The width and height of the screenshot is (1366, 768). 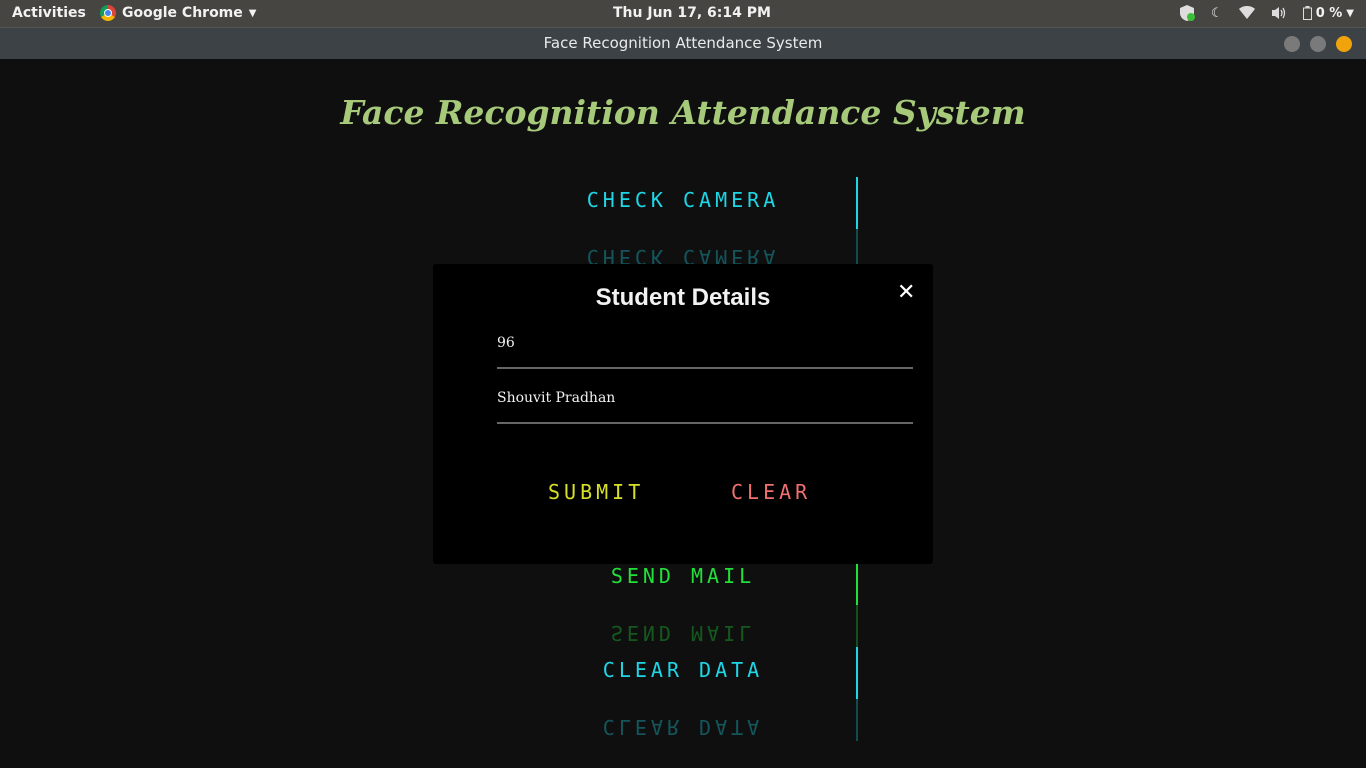 I want to click on student-name-field-wrapper, so click(x=705, y=404).